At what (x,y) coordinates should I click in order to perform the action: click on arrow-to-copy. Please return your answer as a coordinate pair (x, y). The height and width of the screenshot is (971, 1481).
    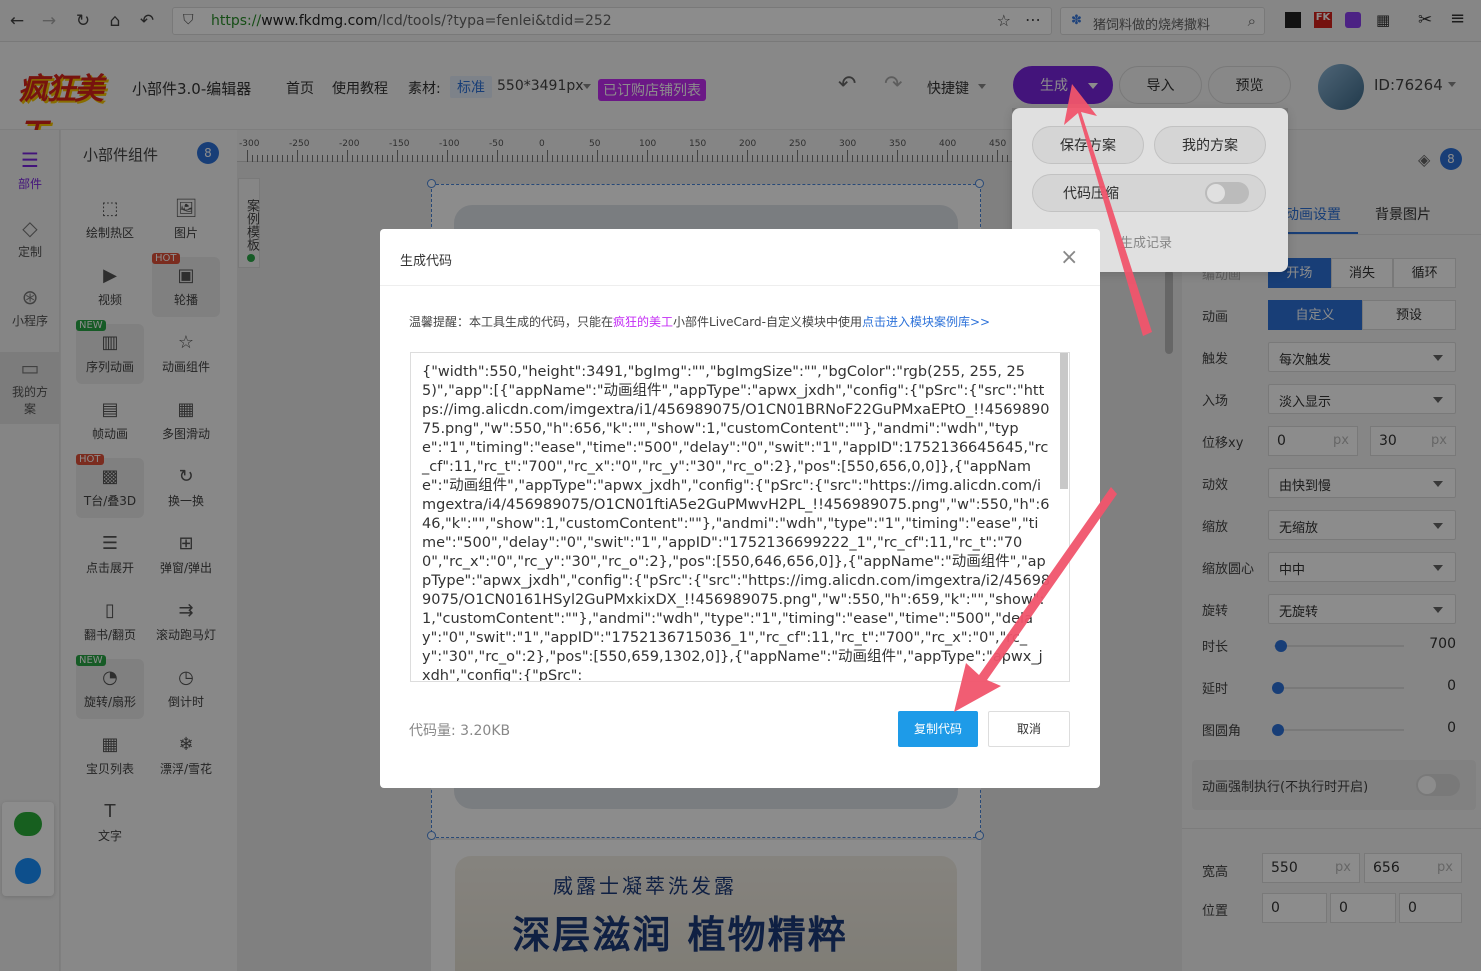
    Looking at the image, I should click on (1035, 599).